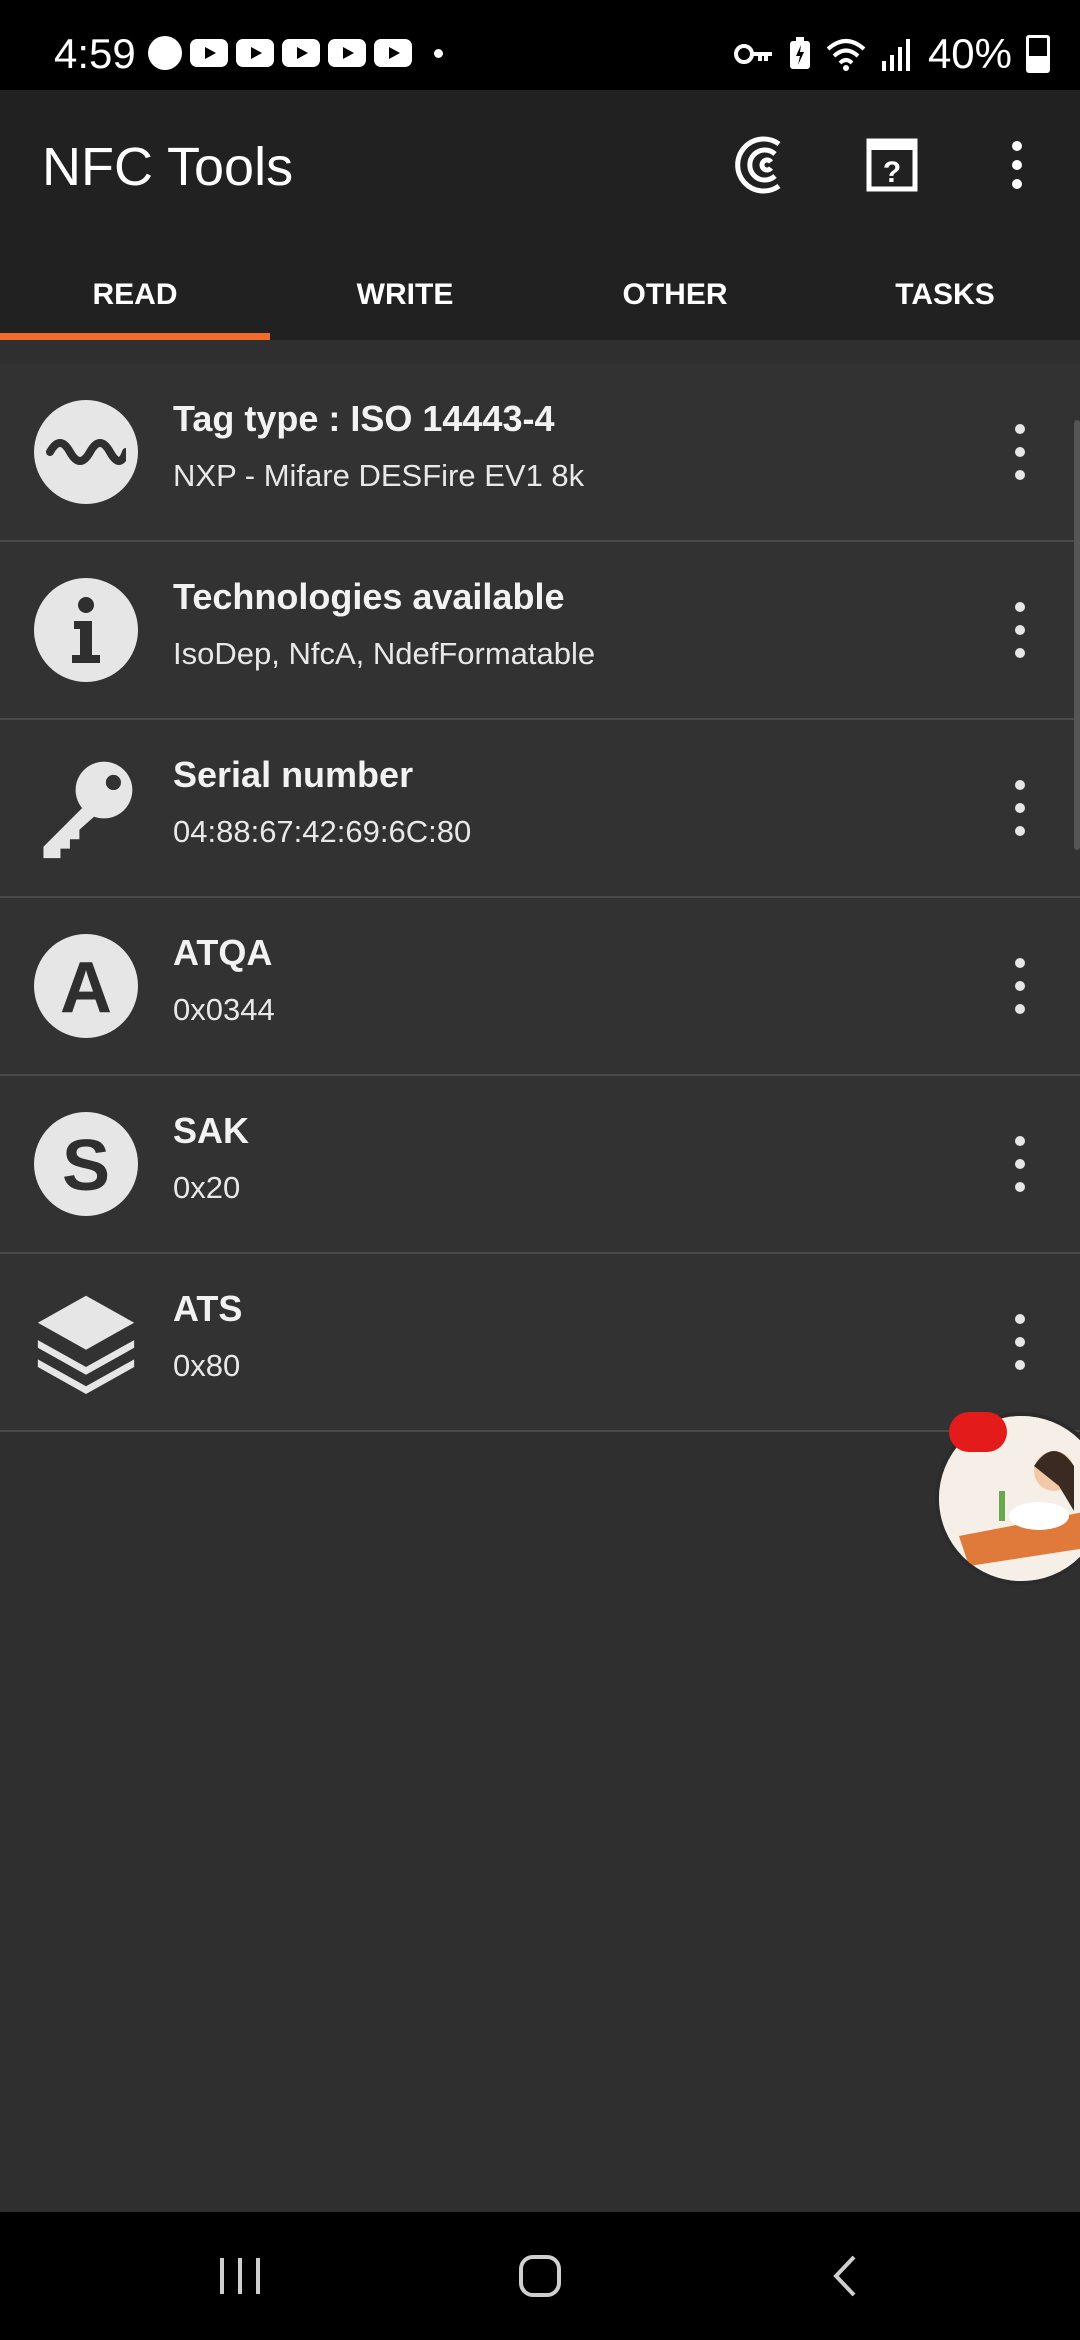  I want to click on item-title: Technologies available, so click(369, 596).